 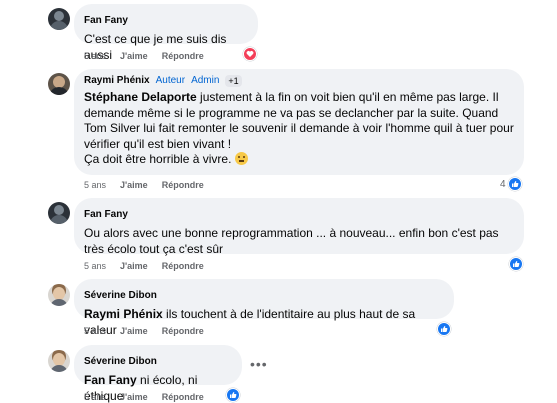 I want to click on thinking-emoji-icon, so click(x=241, y=158).